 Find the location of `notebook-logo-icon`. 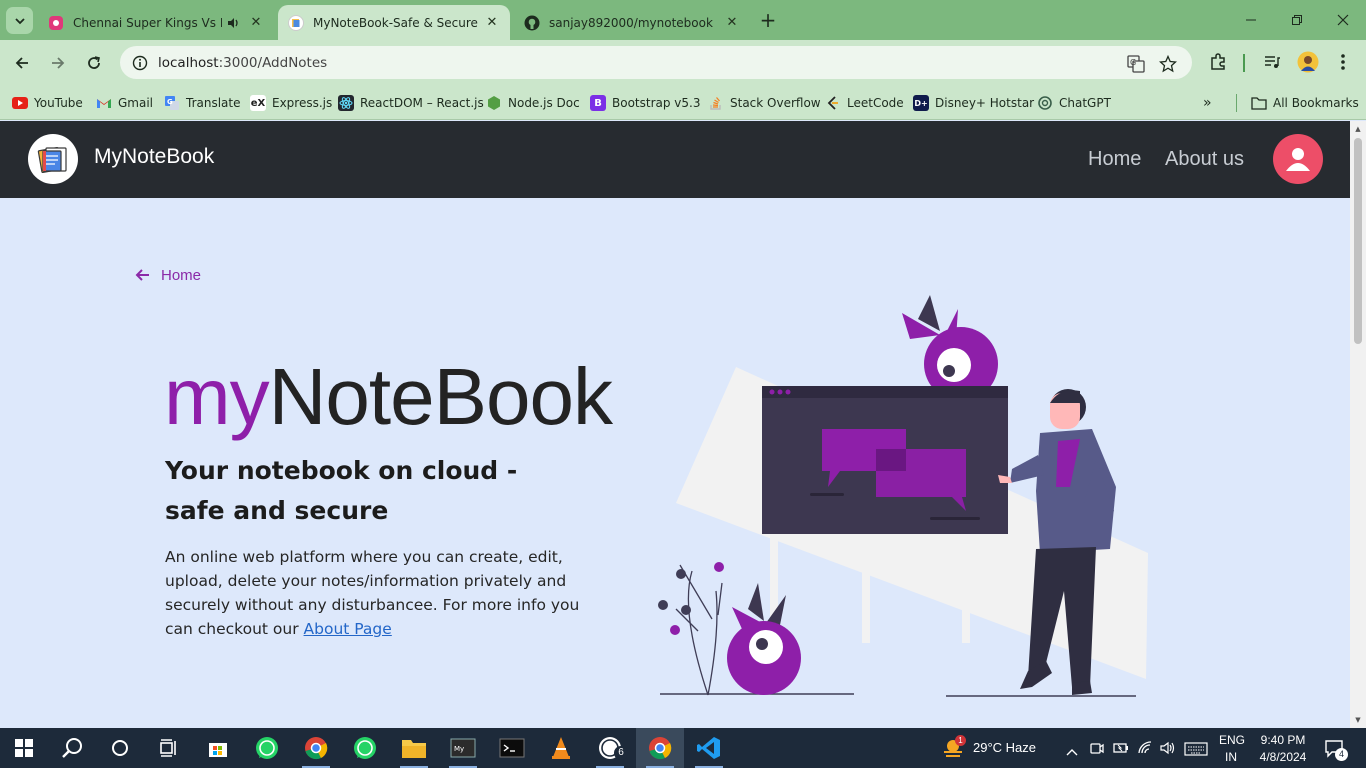

notebook-logo-icon is located at coordinates (53, 159).